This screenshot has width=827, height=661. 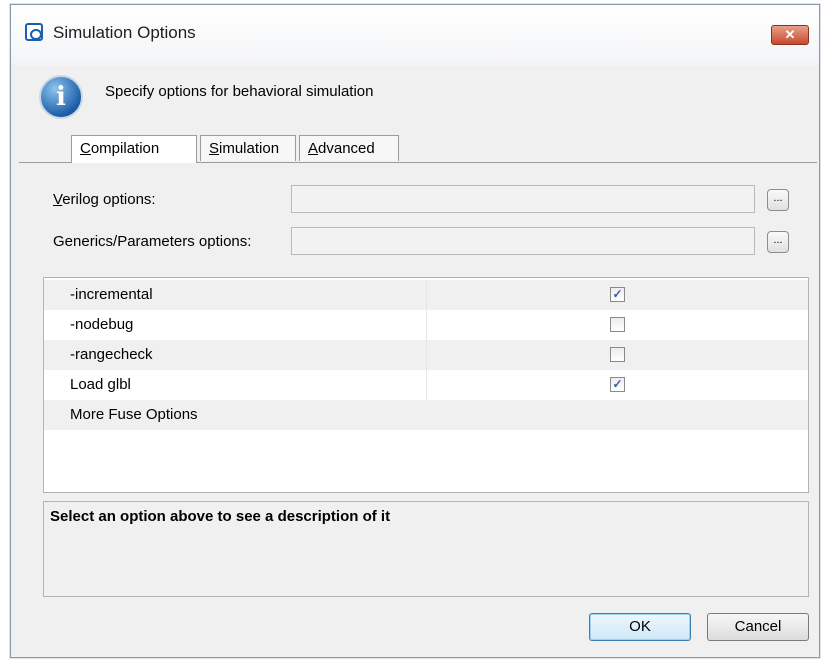 I want to click on option-row-load-glbl: Load glbl ✓, so click(x=426, y=385).